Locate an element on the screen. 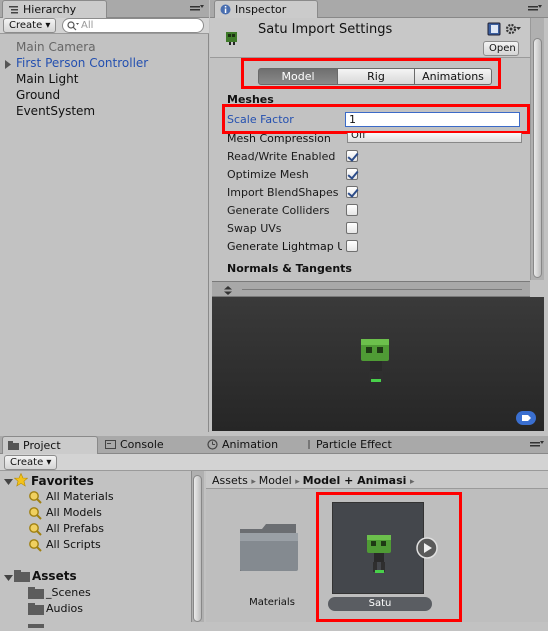  option-label-swap-uvs: Swap UVs is located at coordinates (254, 228).